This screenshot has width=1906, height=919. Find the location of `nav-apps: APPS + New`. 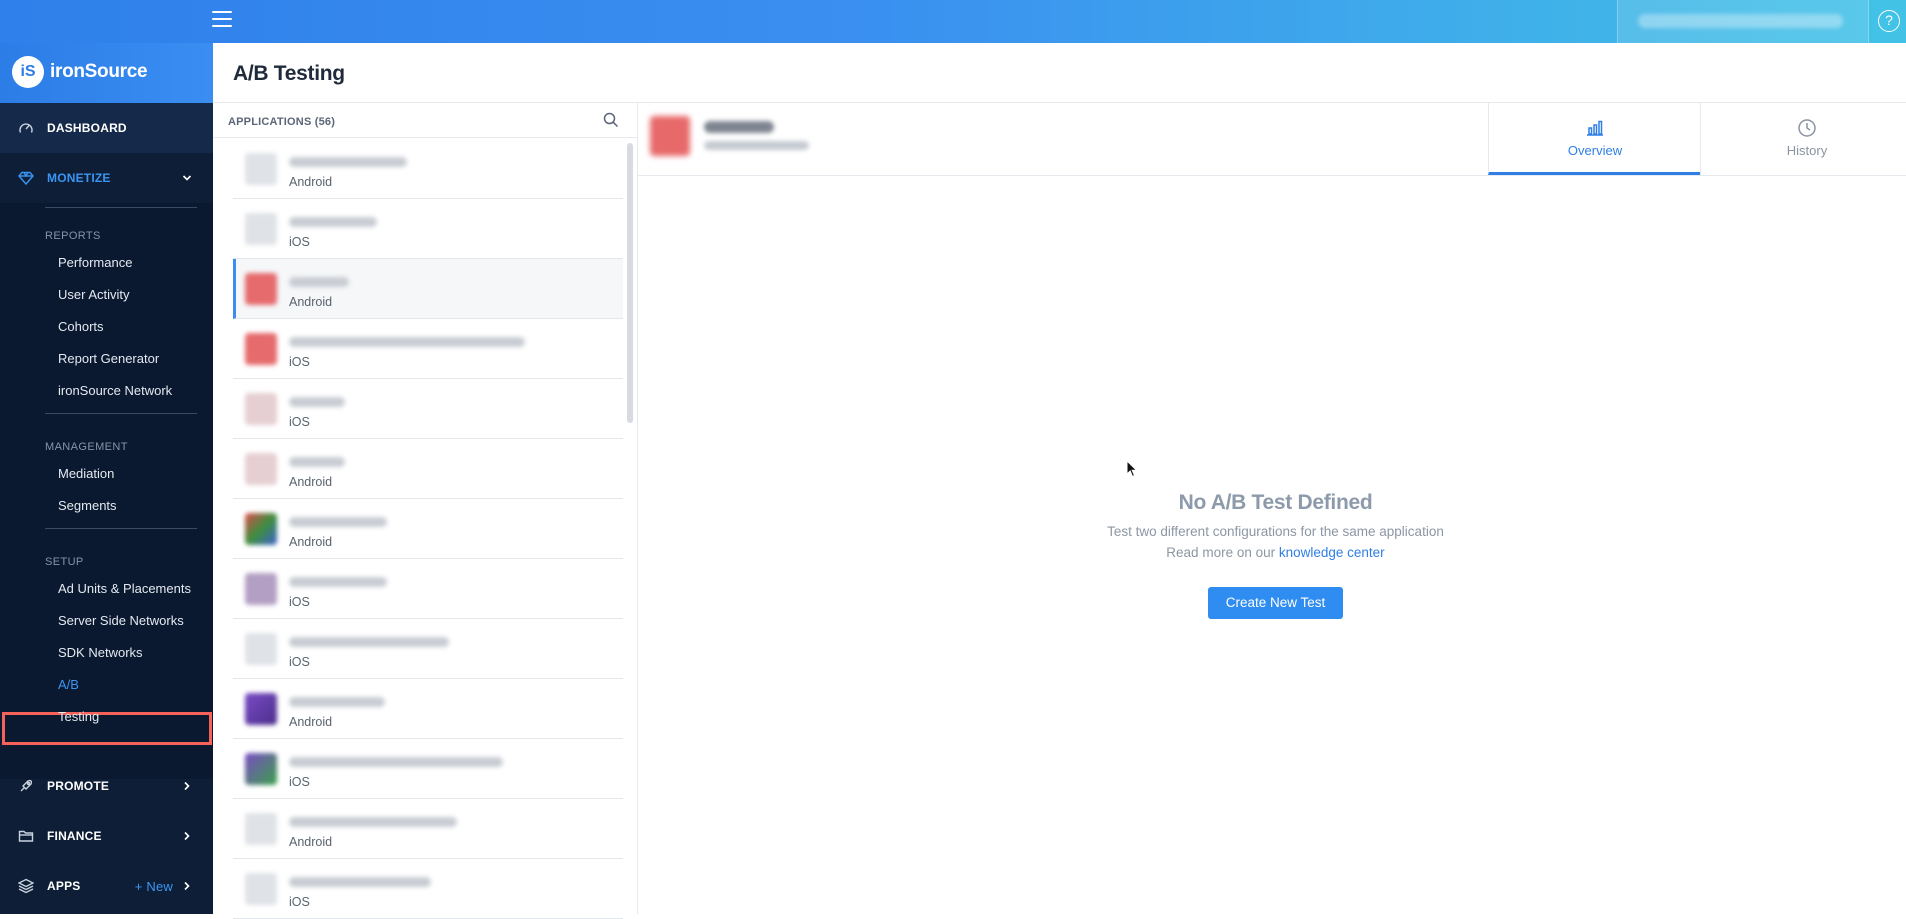

nav-apps: APPS + New is located at coordinates (106, 886).